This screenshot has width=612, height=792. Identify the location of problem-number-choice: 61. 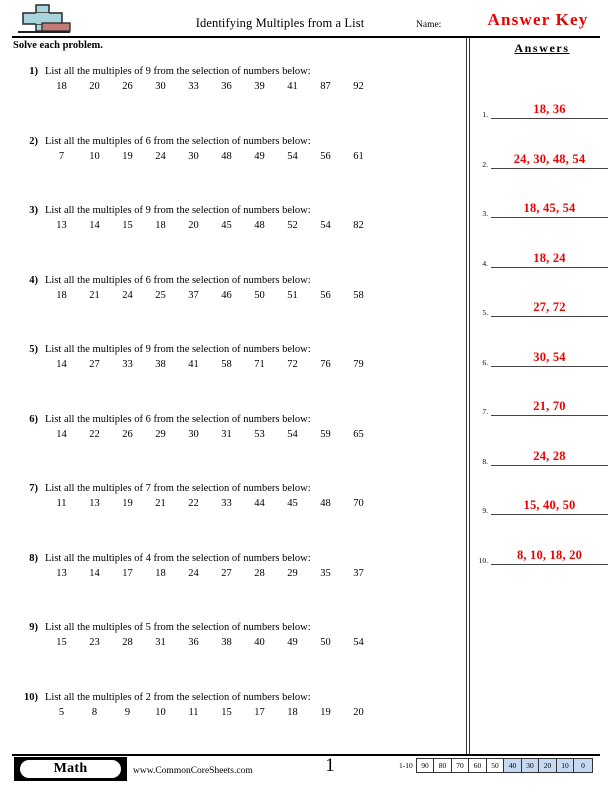
(358, 156).